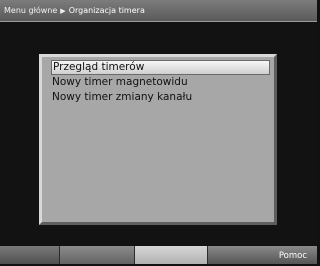  Describe the element at coordinates (158, 11) in the screenshot. I see `breadcrumb: Menu główne ▶ Organizacja timera` at that location.